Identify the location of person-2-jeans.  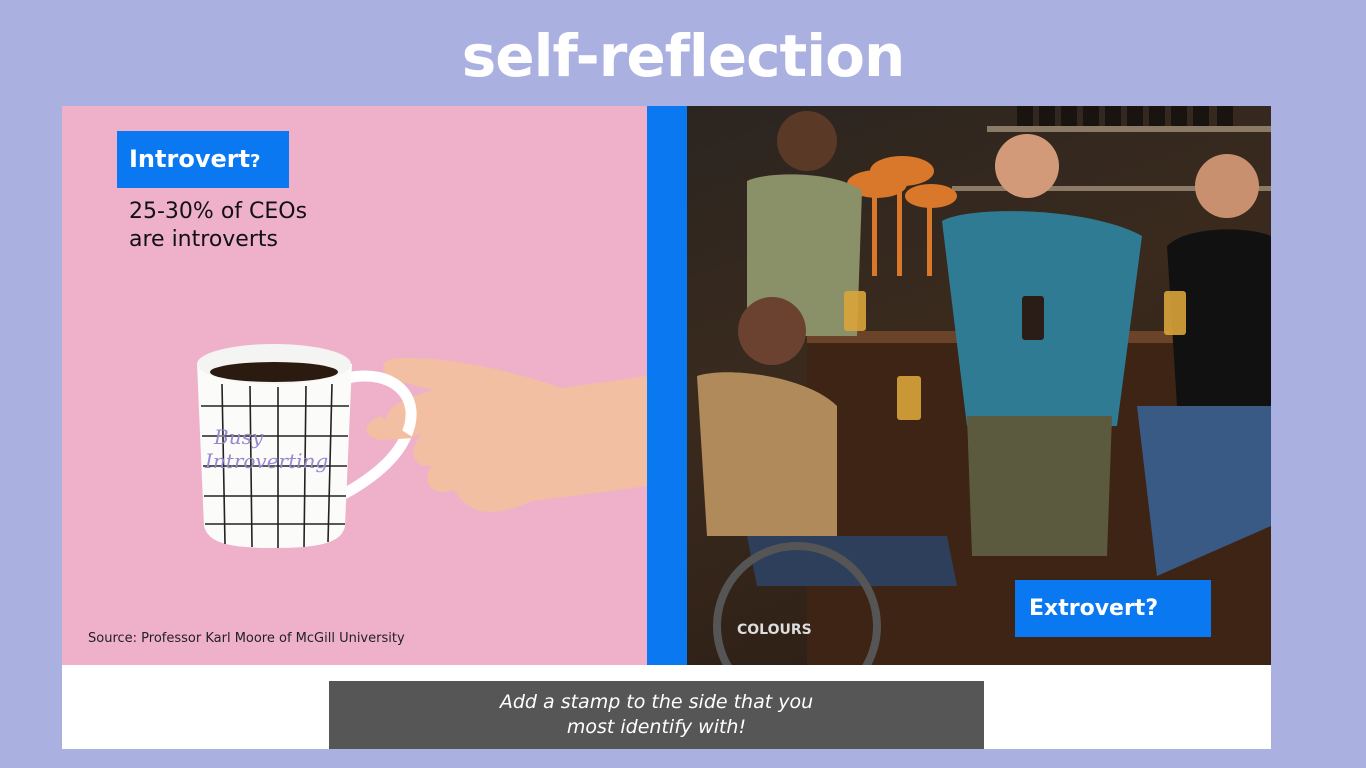
(852, 561).